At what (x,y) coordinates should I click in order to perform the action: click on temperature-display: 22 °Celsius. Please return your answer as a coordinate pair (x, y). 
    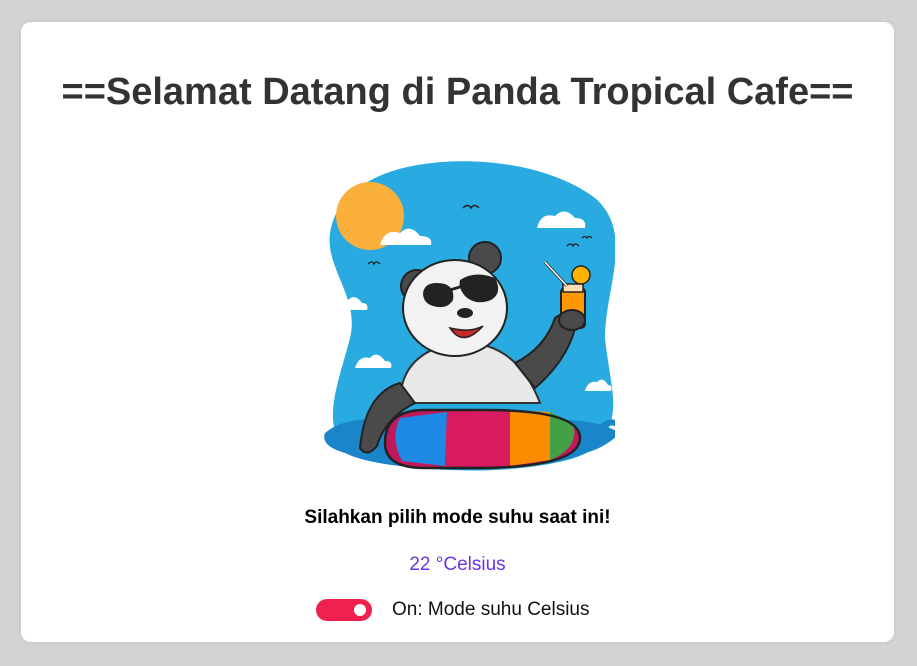
    Looking at the image, I should click on (457, 564).